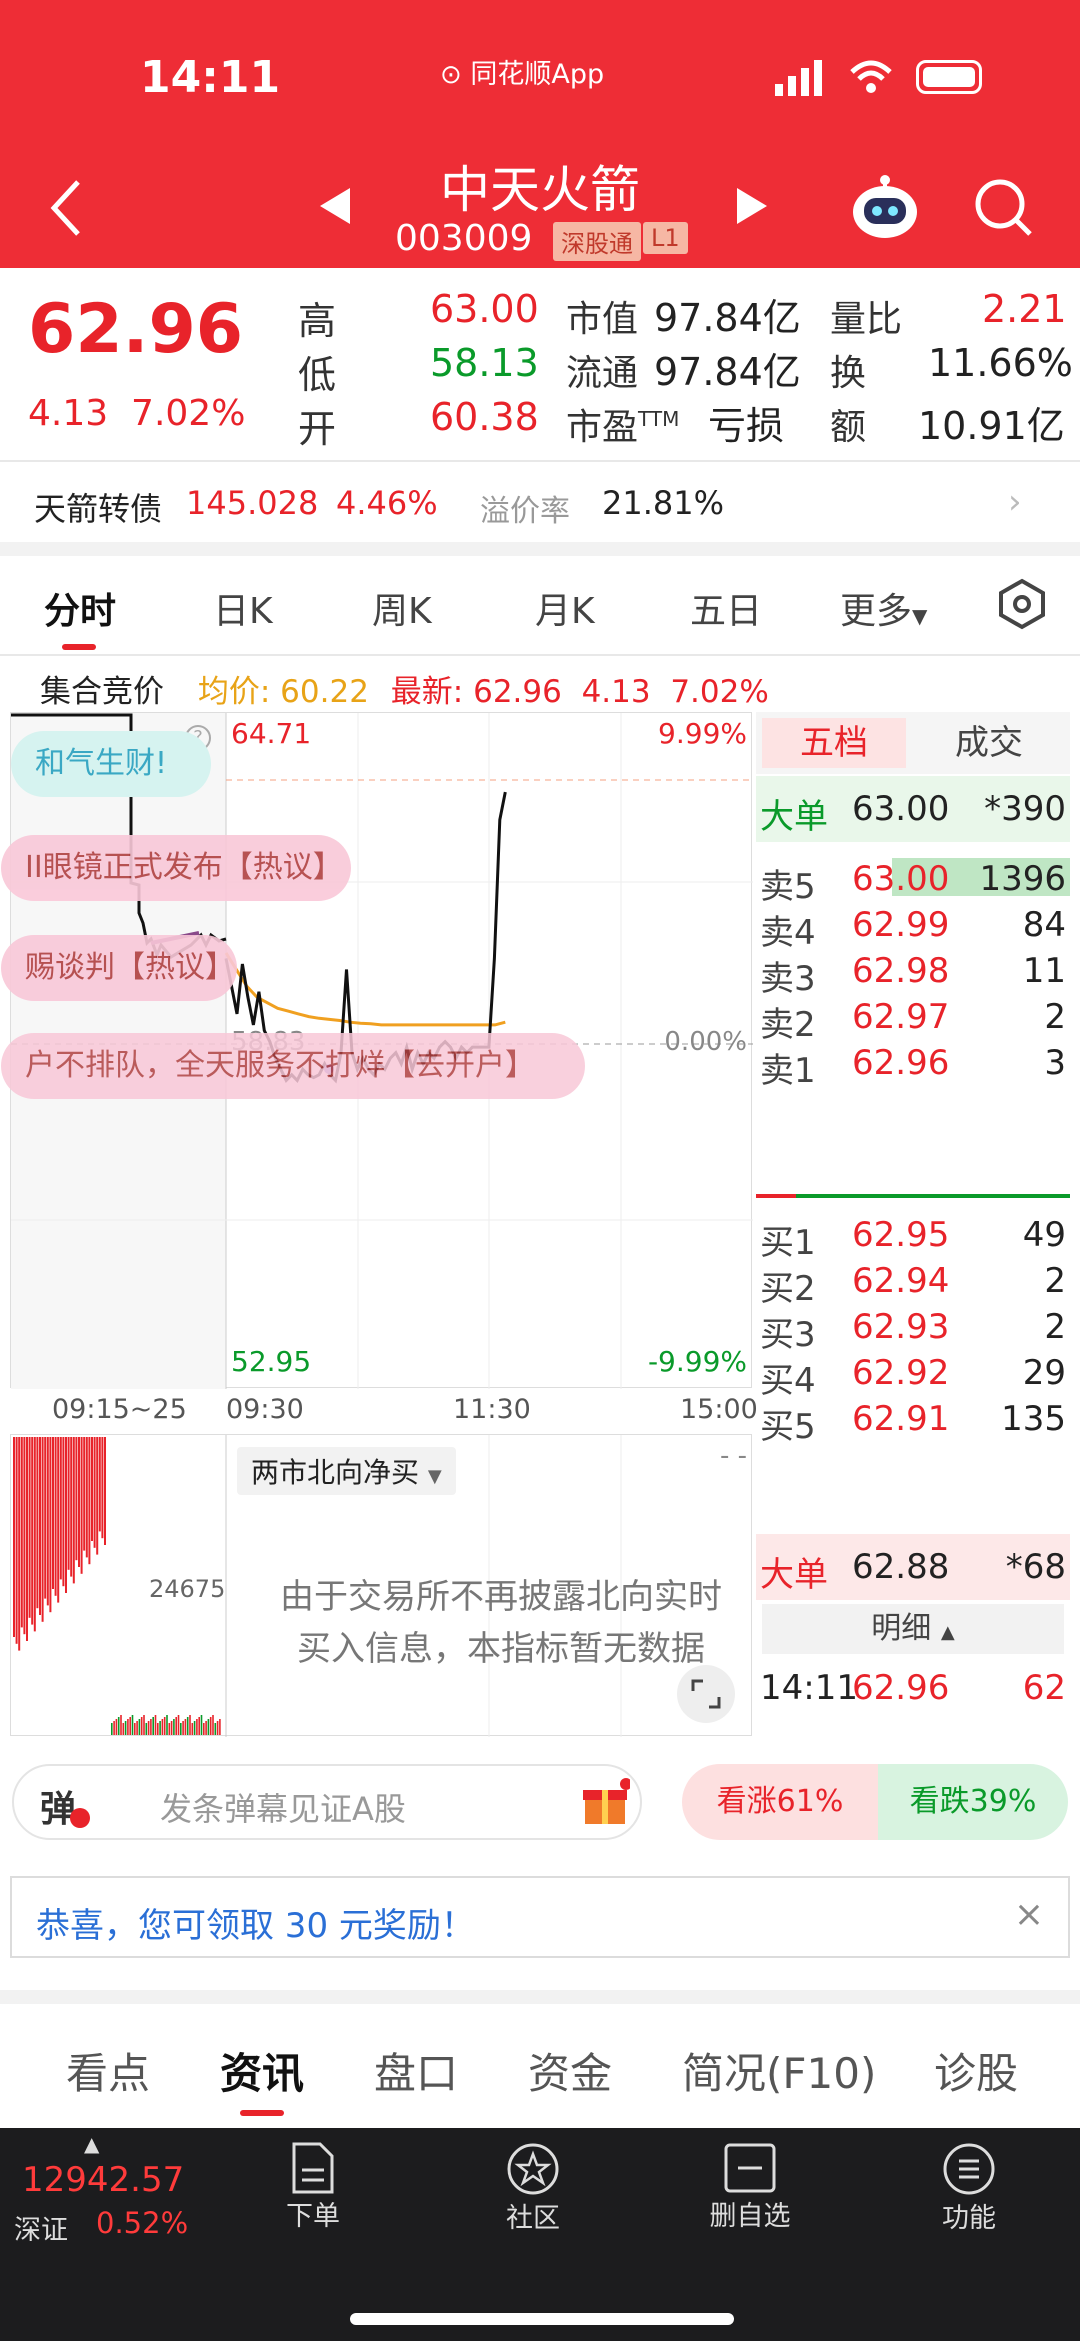 Image resolution: width=1080 pixels, height=2341 pixels. Describe the element at coordinates (317, 429) in the screenshot. I see `open-label: 开` at that location.